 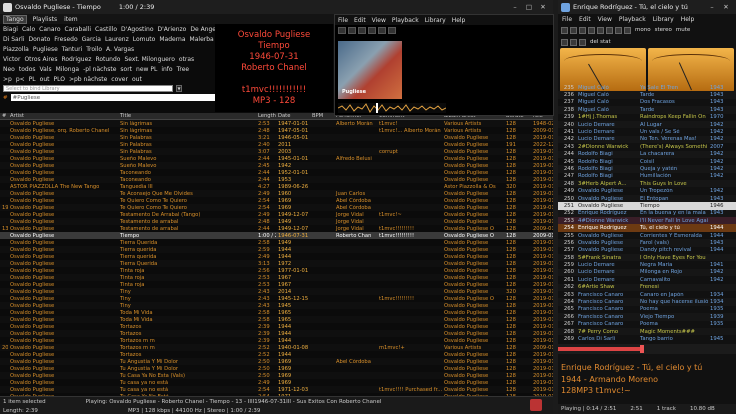 What do you see at coordinates (20, 79) in the screenshot?
I see `browser-button: p<` at bounding box center [20, 79].